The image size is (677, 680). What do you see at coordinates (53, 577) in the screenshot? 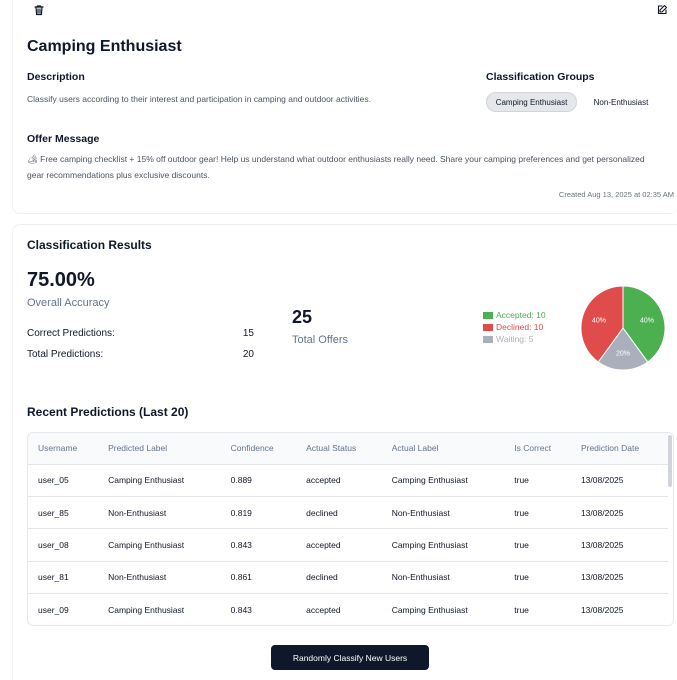
I see `cell-username: user_81` at bounding box center [53, 577].